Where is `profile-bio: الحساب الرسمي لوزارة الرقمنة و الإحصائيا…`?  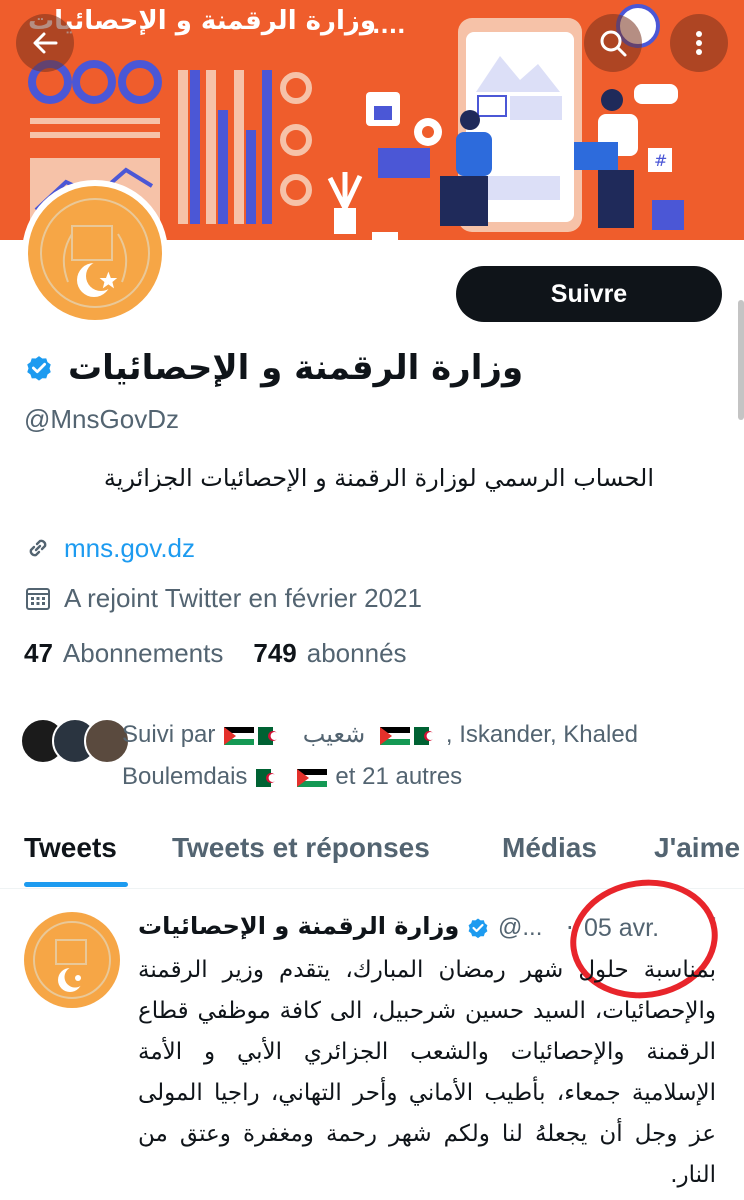 profile-bio: الحساب الرسمي لوزارة الرقمنة و الإحصائيا… is located at coordinates (378, 478).